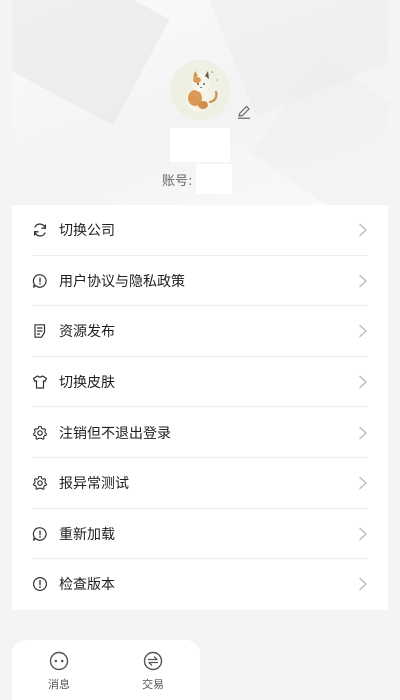 The width and height of the screenshot is (400, 700). Describe the element at coordinates (244, 112) in the screenshot. I see `pencil-icon` at that location.